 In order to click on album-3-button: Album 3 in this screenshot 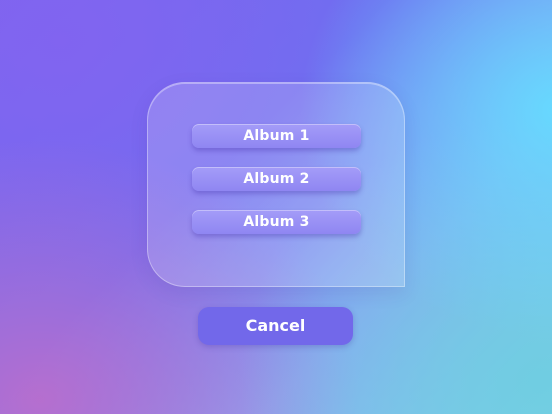, I will do `click(276, 222)`.